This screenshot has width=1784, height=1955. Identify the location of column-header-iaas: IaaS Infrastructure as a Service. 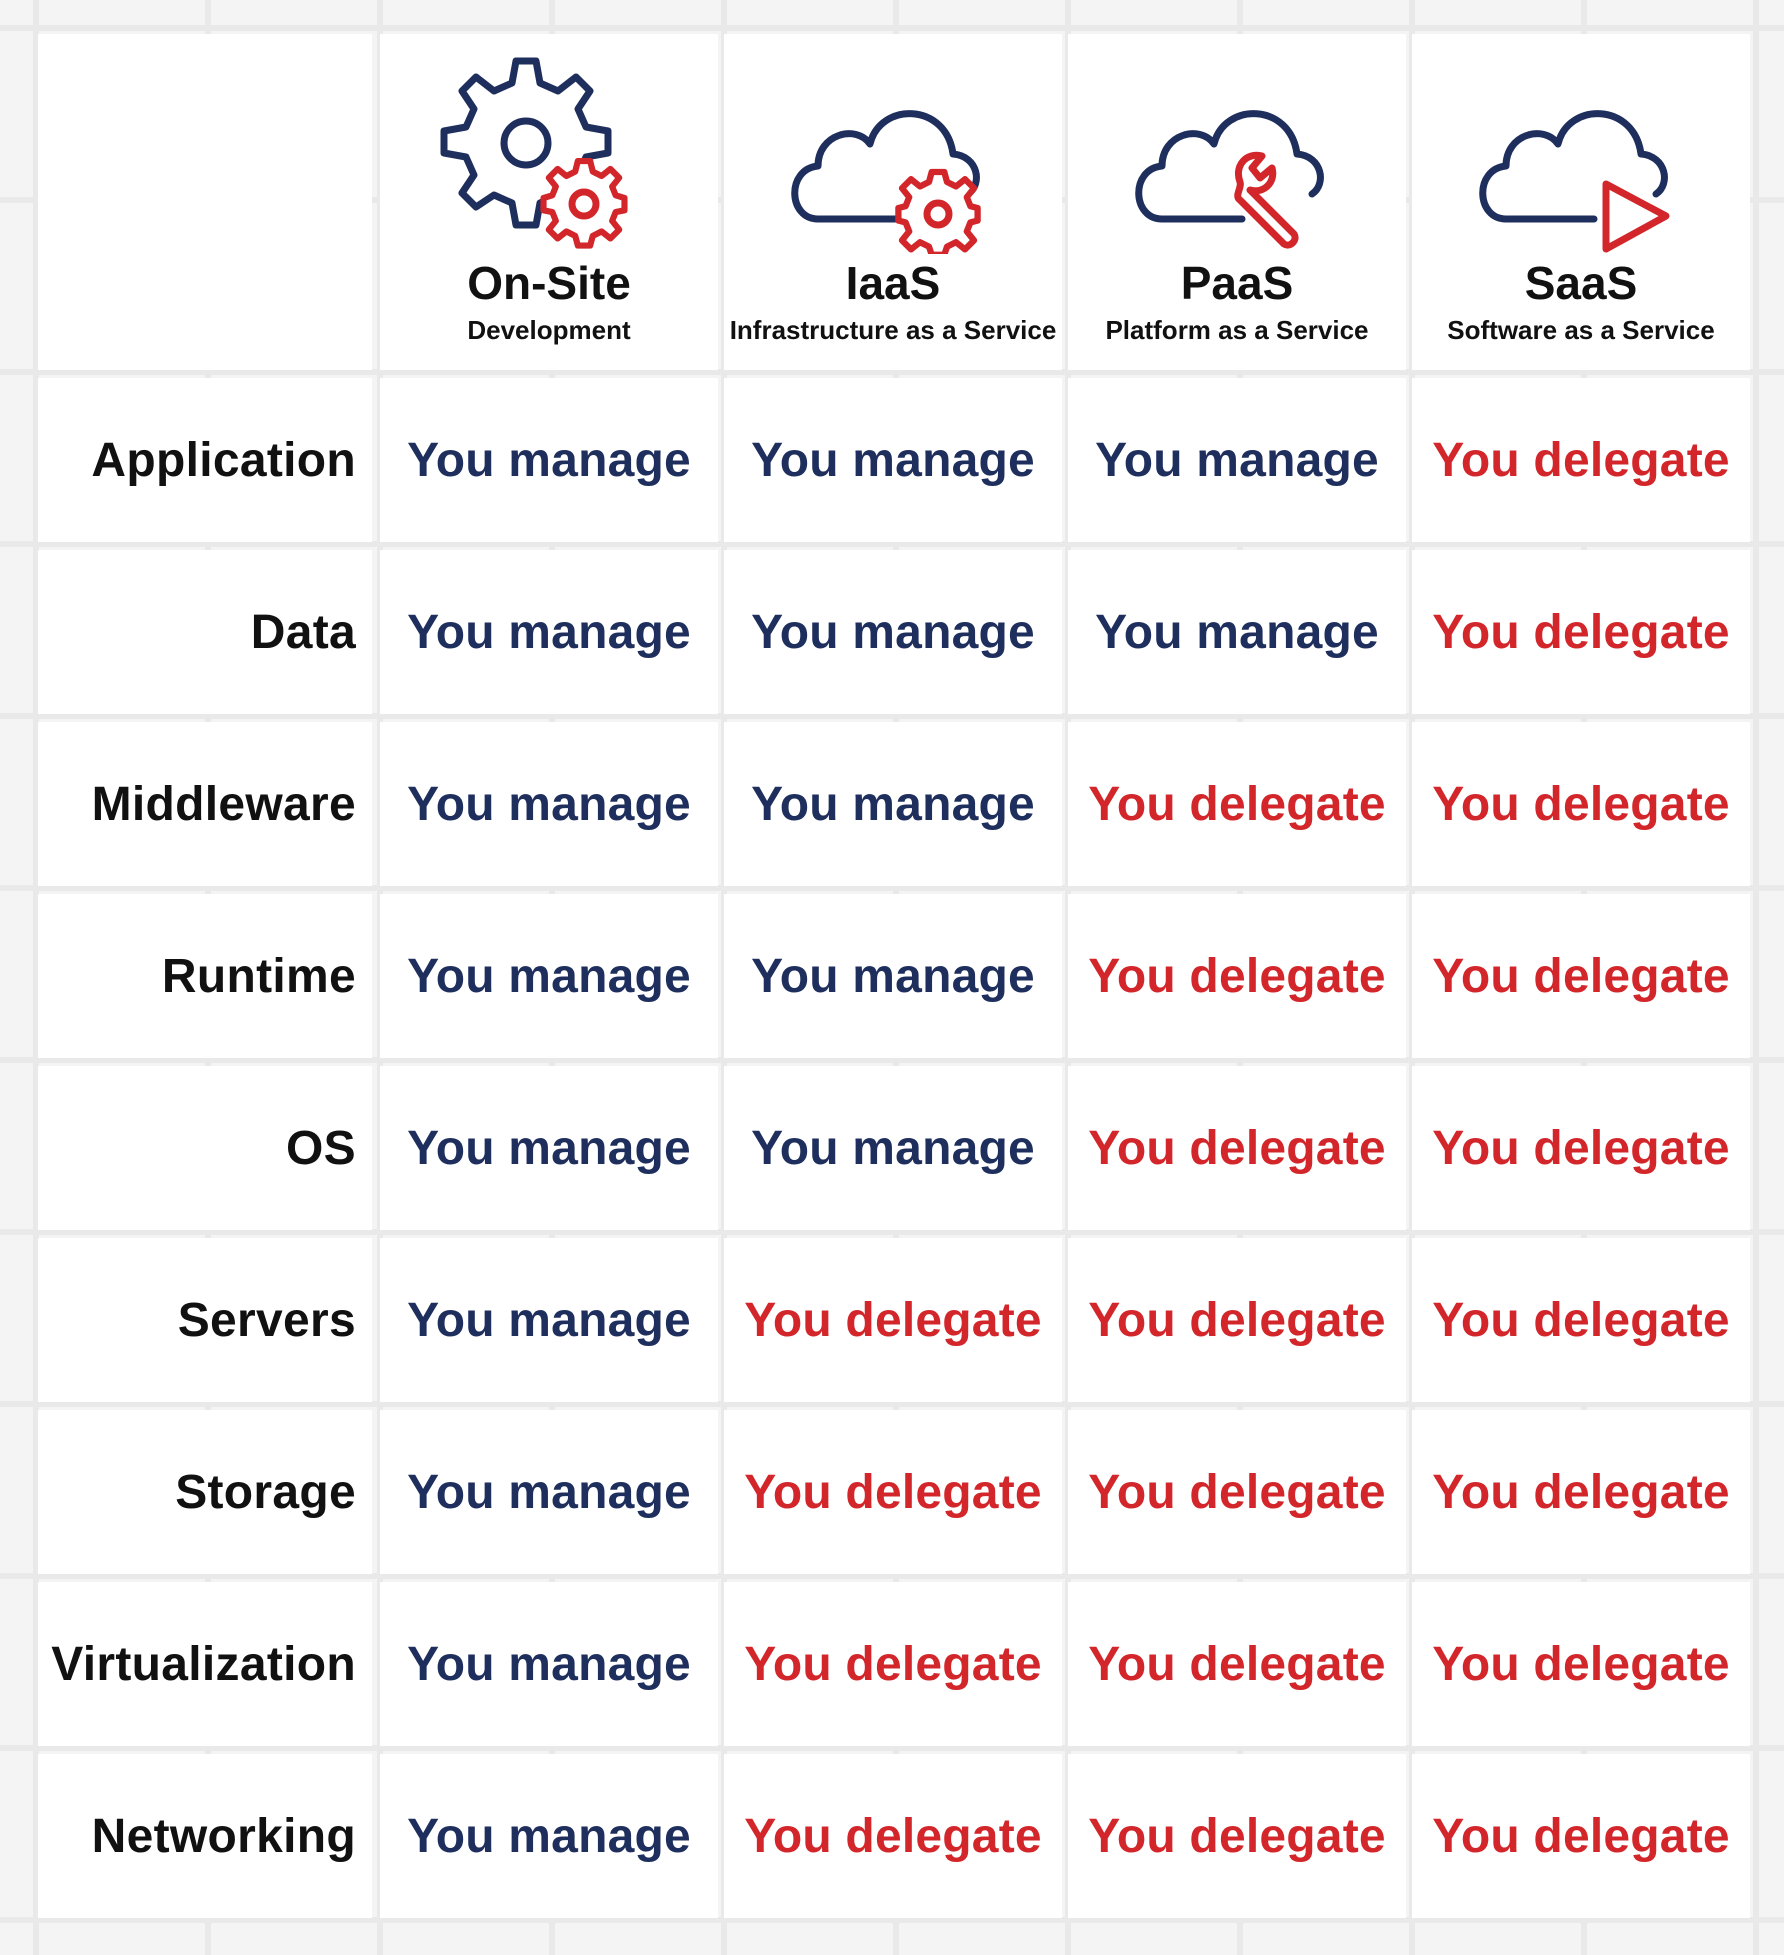
(893, 202).